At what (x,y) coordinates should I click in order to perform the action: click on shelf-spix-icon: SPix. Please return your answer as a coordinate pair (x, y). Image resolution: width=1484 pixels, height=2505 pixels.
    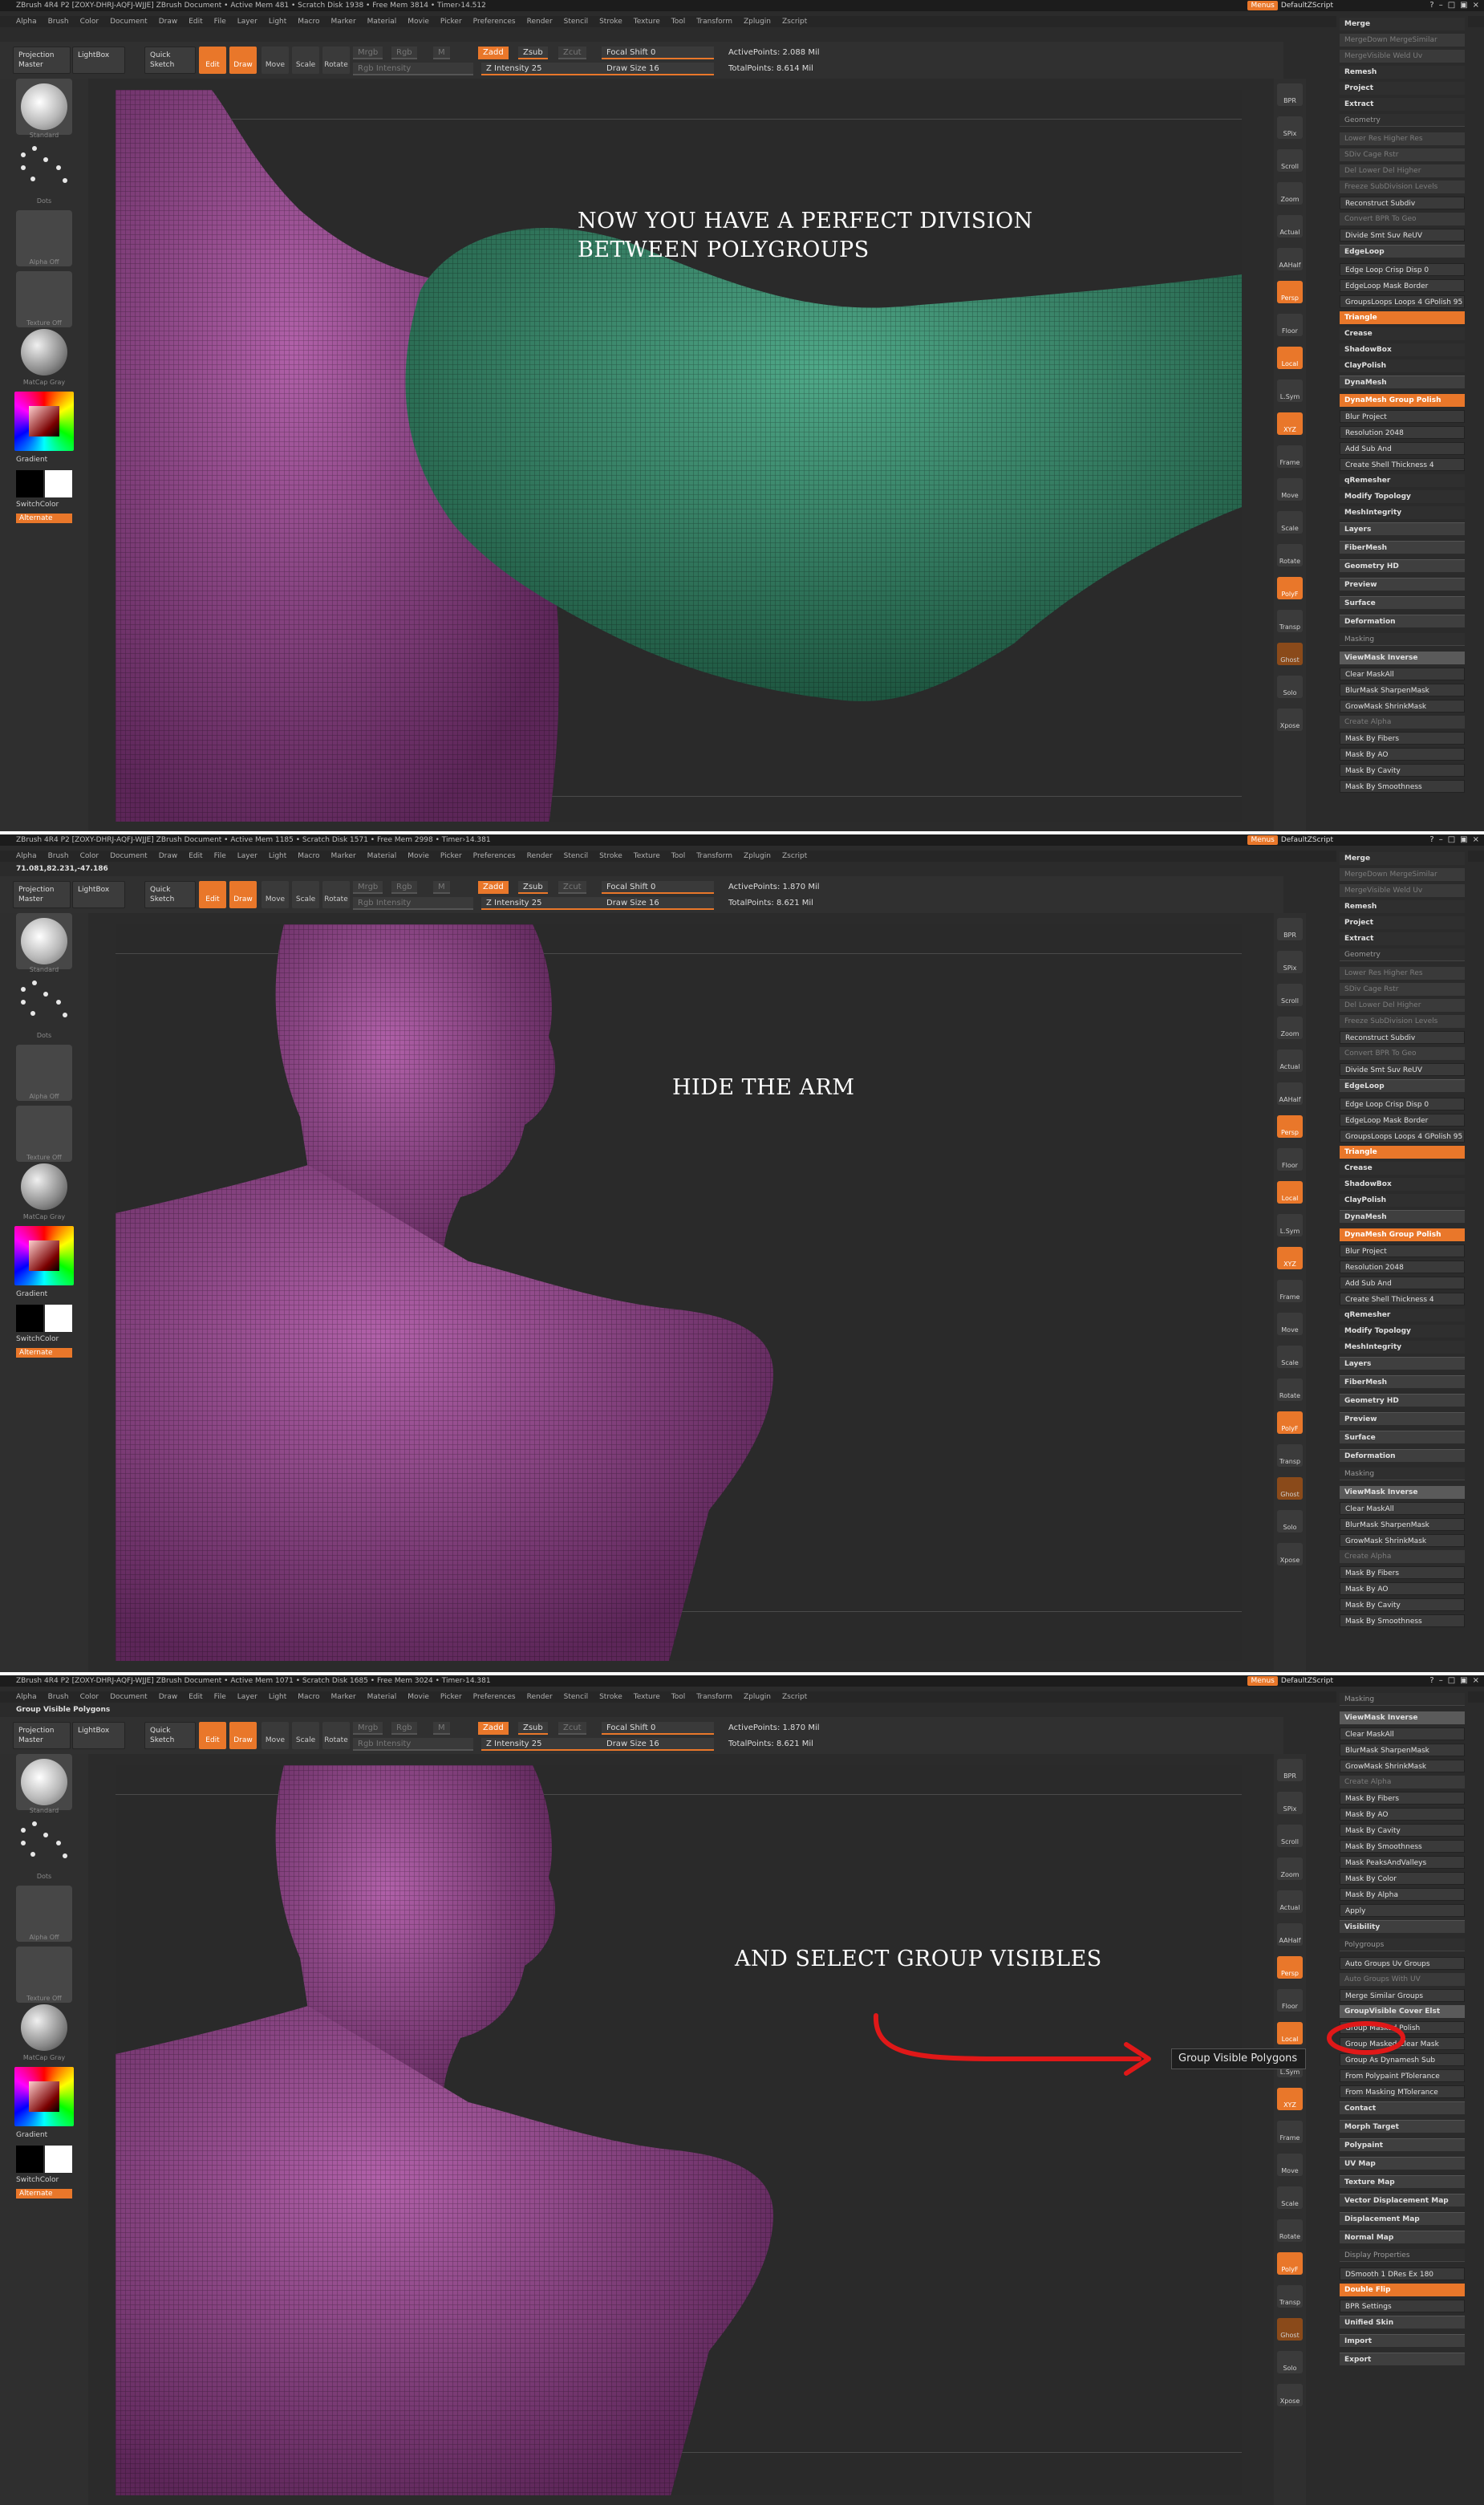
    Looking at the image, I should click on (1290, 962).